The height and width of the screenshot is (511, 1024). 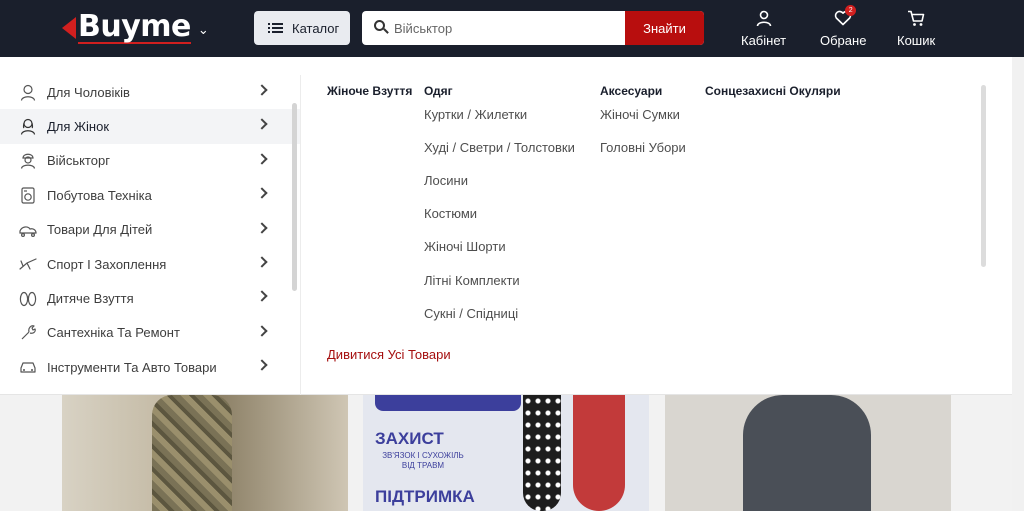 What do you see at coordinates (916, 29) in the screenshot?
I see `cart-button: Кошик` at bounding box center [916, 29].